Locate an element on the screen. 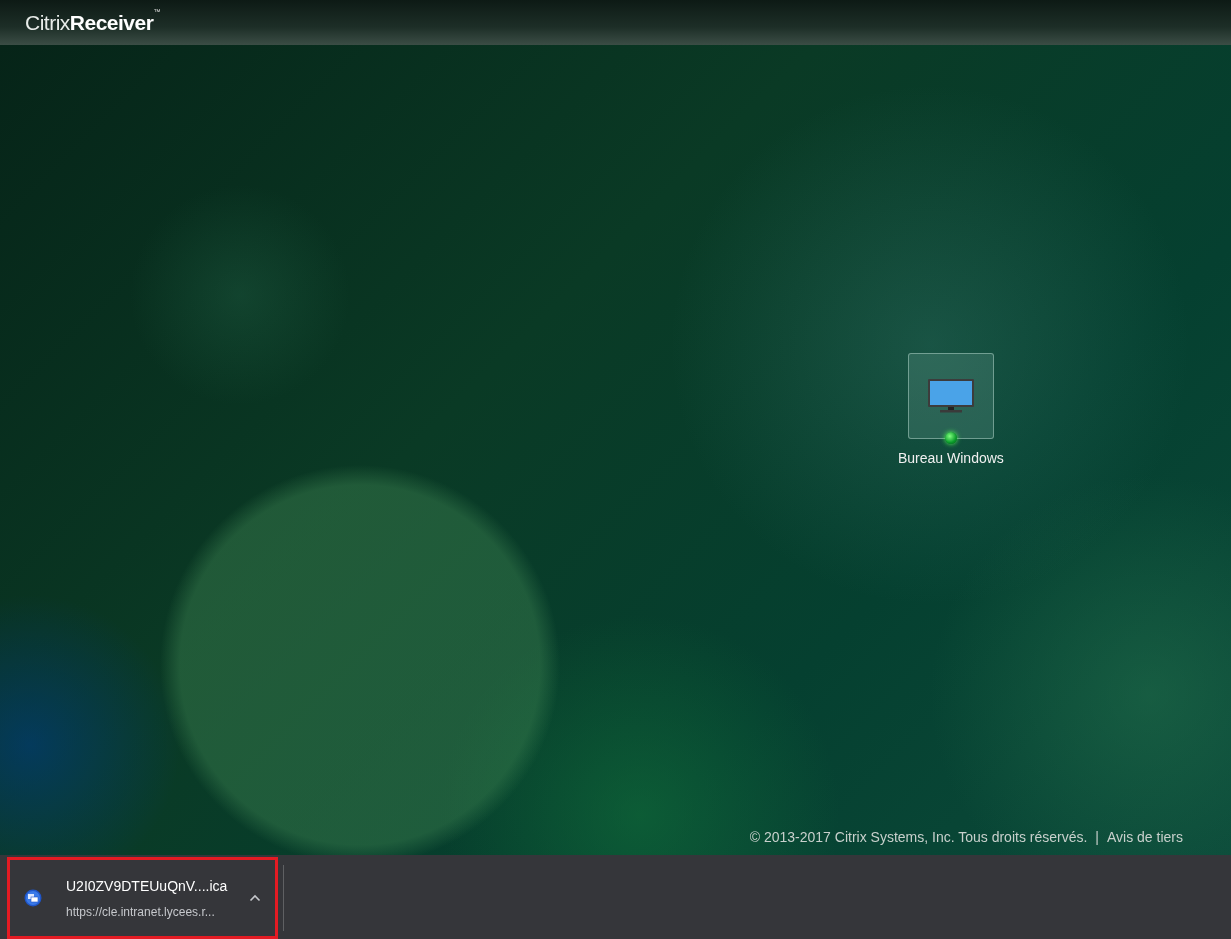  desktop-label: Bureau Windows is located at coordinates (951, 458).